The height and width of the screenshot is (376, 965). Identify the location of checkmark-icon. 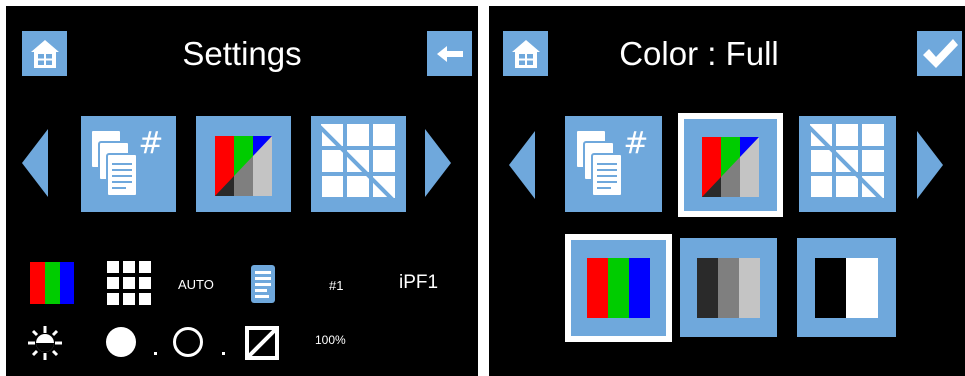
(940, 53).